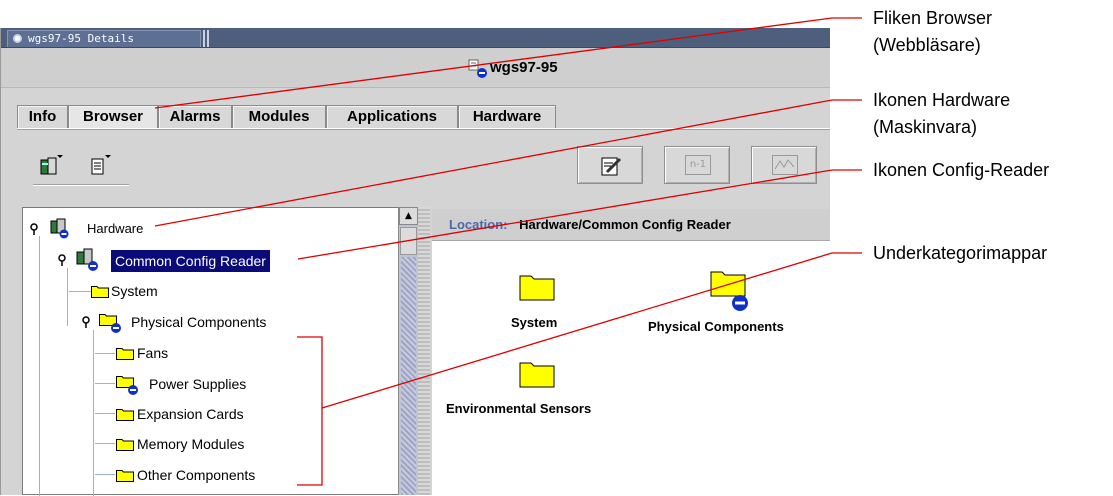  What do you see at coordinates (81, 38) in the screenshot?
I see `window-title: wgs97-95 Details` at bounding box center [81, 38].